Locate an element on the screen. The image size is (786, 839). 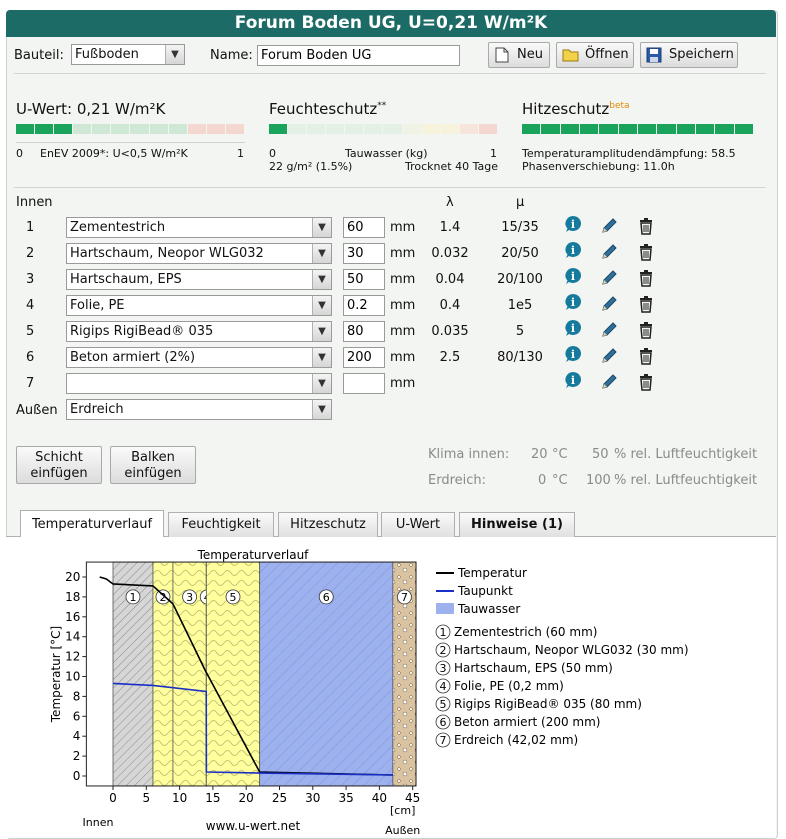
feuchte-detail-right: Trocknet 40 Tage is located at coordinates (451, 166).